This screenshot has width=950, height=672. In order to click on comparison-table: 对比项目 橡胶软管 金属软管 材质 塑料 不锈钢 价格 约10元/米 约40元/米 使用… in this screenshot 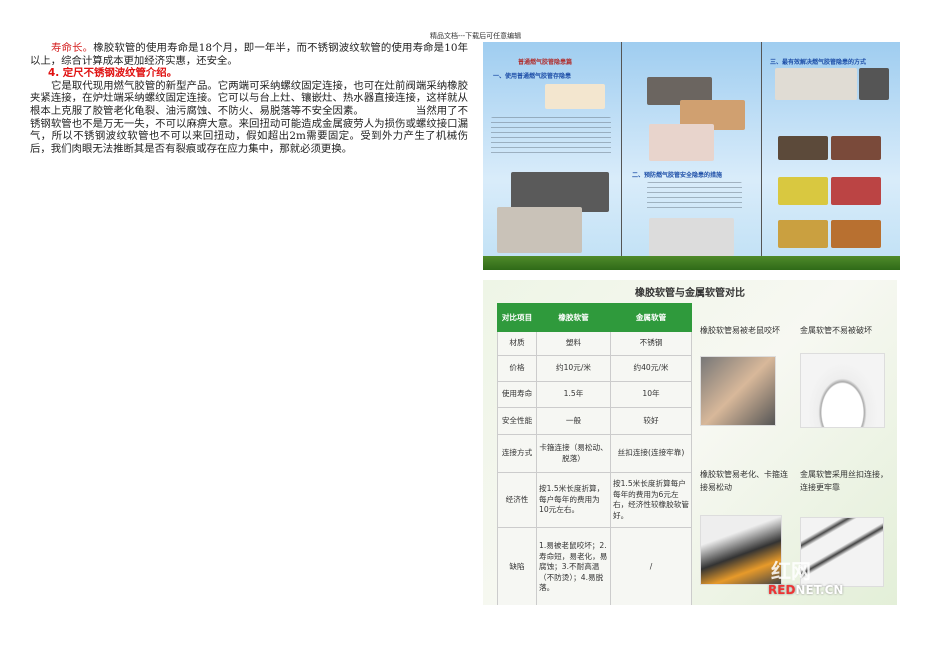, I will do `click(594, 454)`.